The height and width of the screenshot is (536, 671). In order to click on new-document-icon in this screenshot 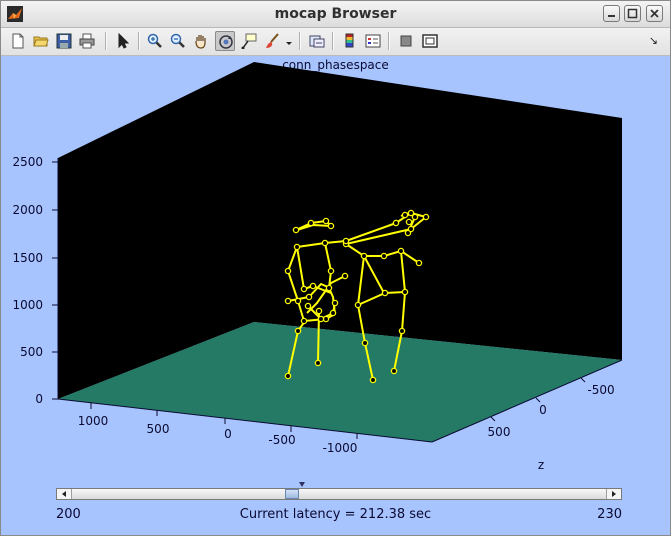, I will do `click(18, 41)`.